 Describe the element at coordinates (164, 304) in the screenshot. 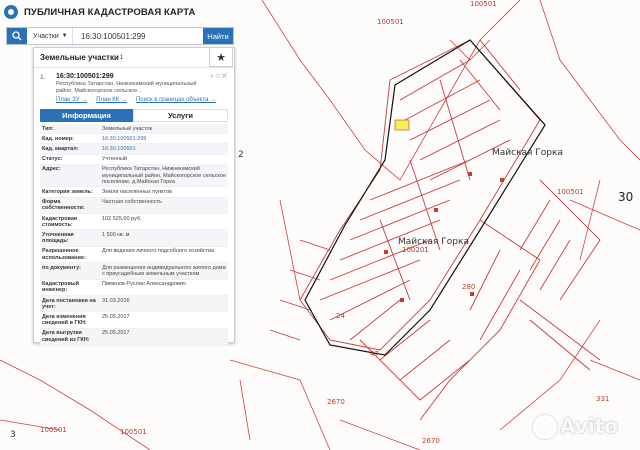

I see `row-value: 31.03.2016` at that location.